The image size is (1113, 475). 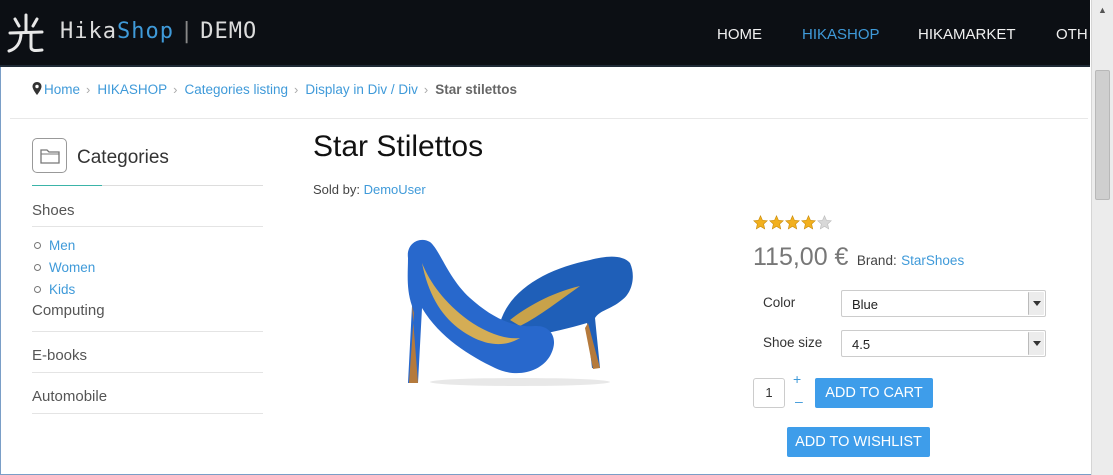 I want to click on subcategory-list: Men Women Kids, so click(x=147, y=265).